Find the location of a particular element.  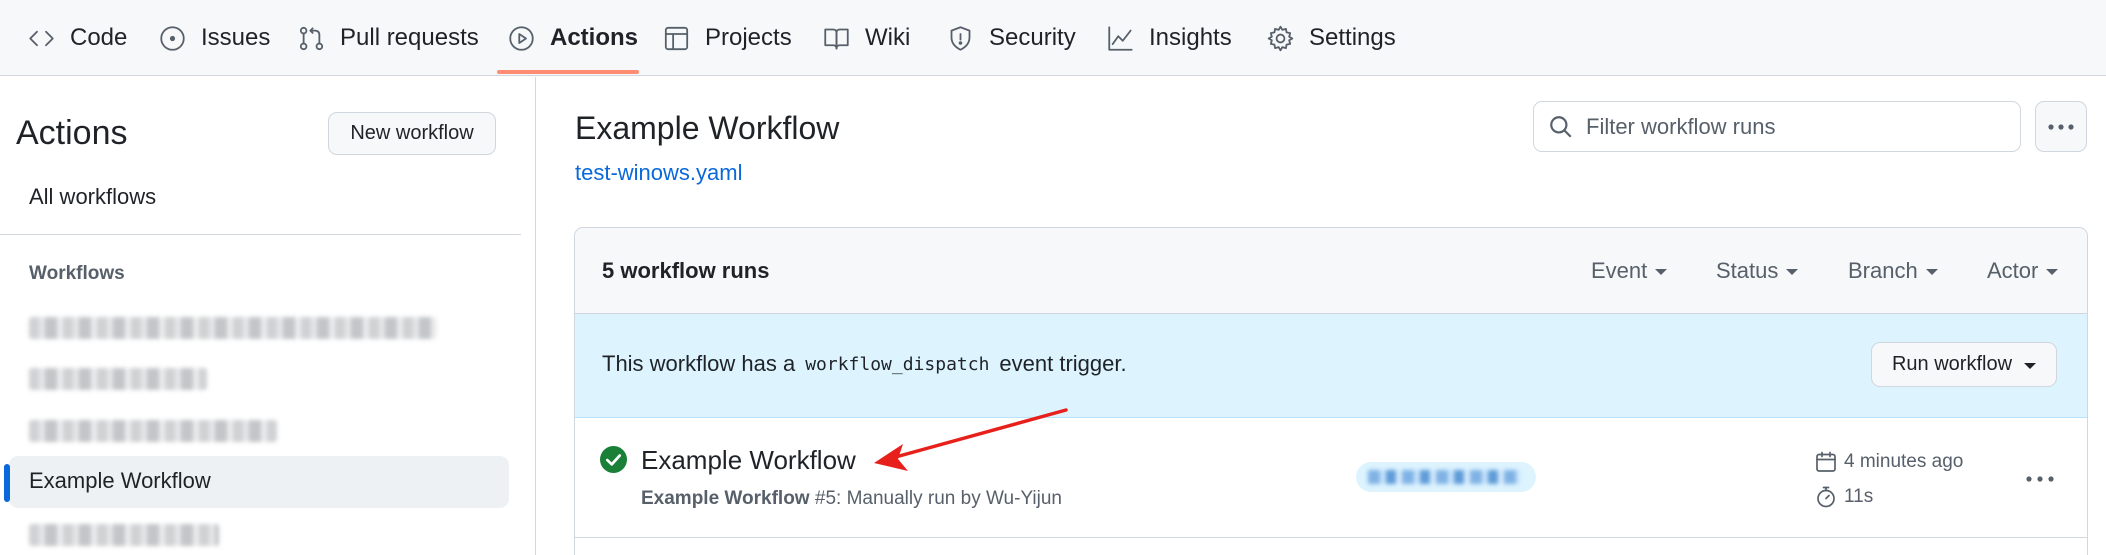

event-filter-dropdown: Event is located at coordinates (1629, 271).